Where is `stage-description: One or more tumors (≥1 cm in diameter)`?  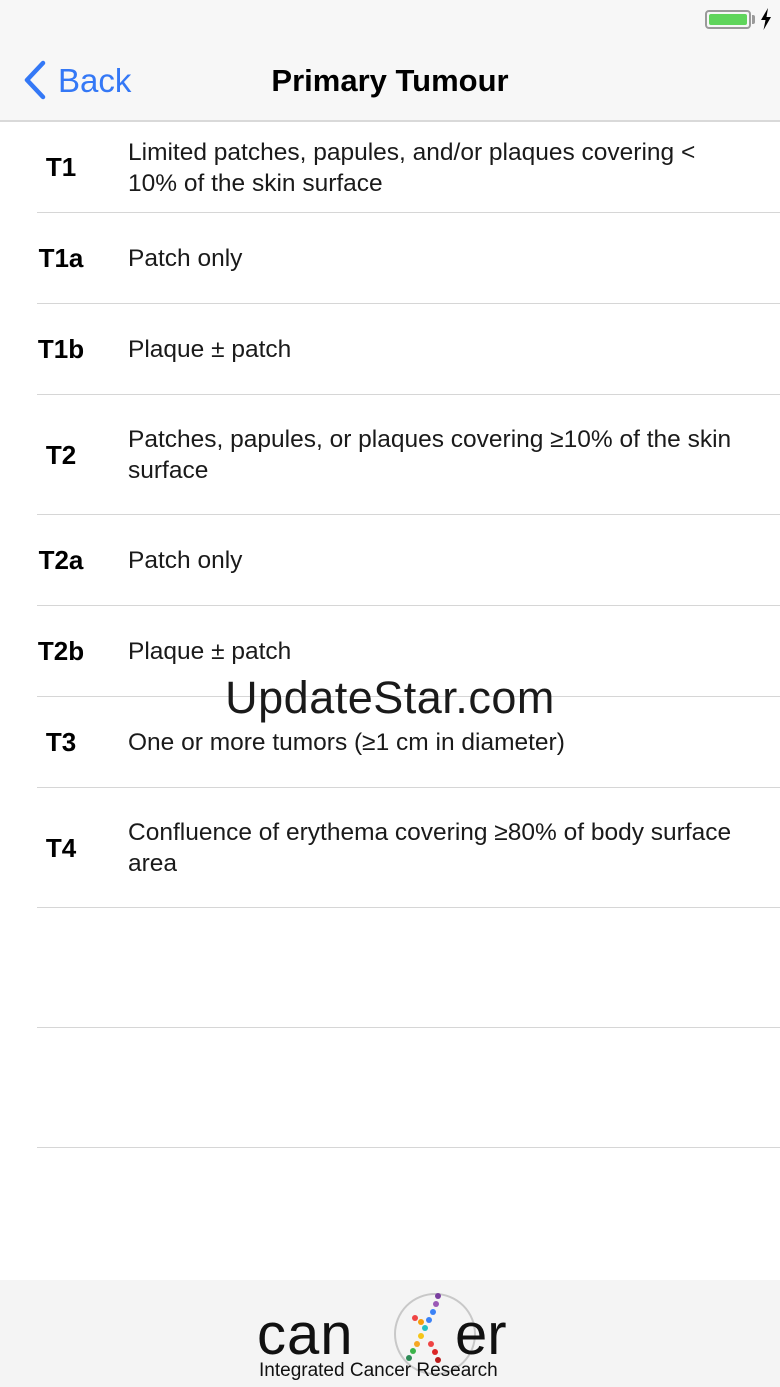 stage-description: One or more tumors (≥1 cm in diameter) is located at coordinates (346, 742).